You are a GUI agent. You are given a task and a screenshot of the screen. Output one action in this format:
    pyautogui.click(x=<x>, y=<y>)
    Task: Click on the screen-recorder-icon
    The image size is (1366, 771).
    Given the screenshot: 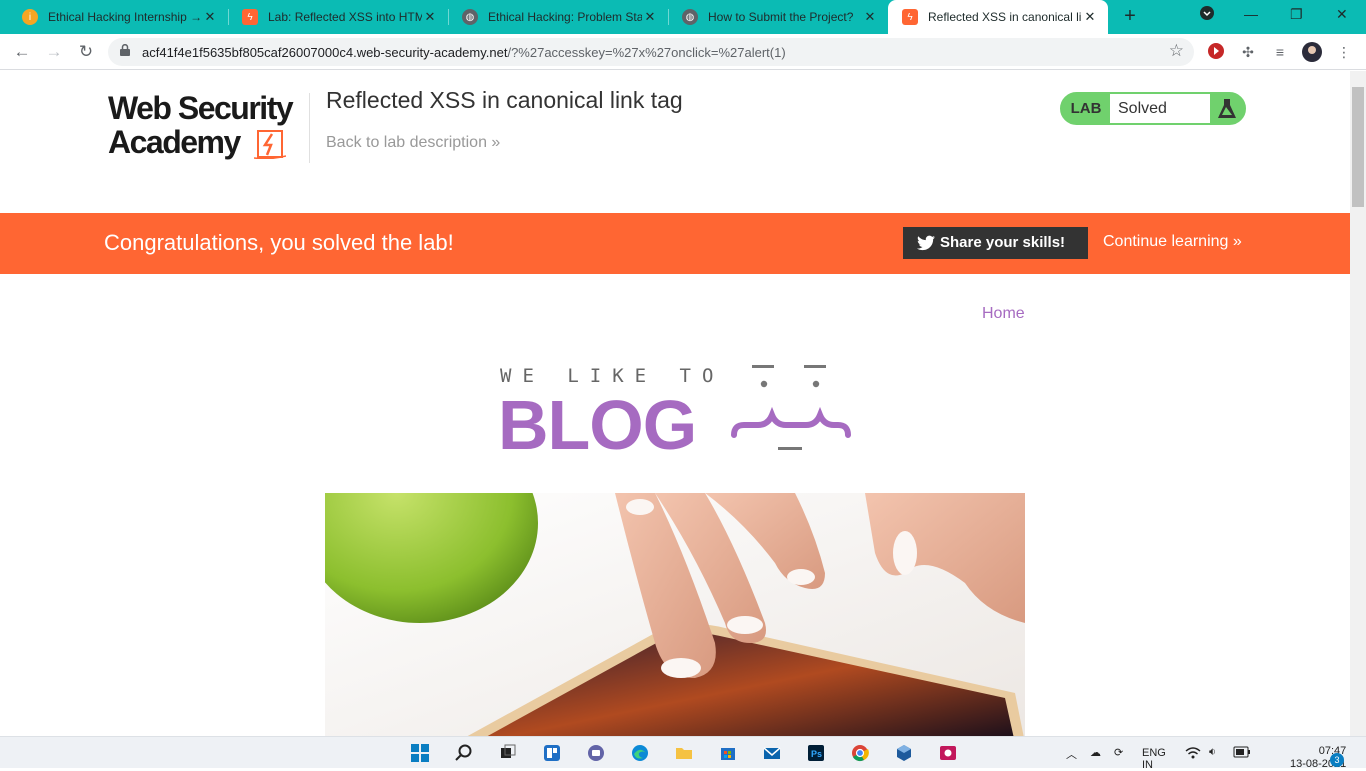 What is the action you would take?
    pyautogui.click(x=948, y=753)
    